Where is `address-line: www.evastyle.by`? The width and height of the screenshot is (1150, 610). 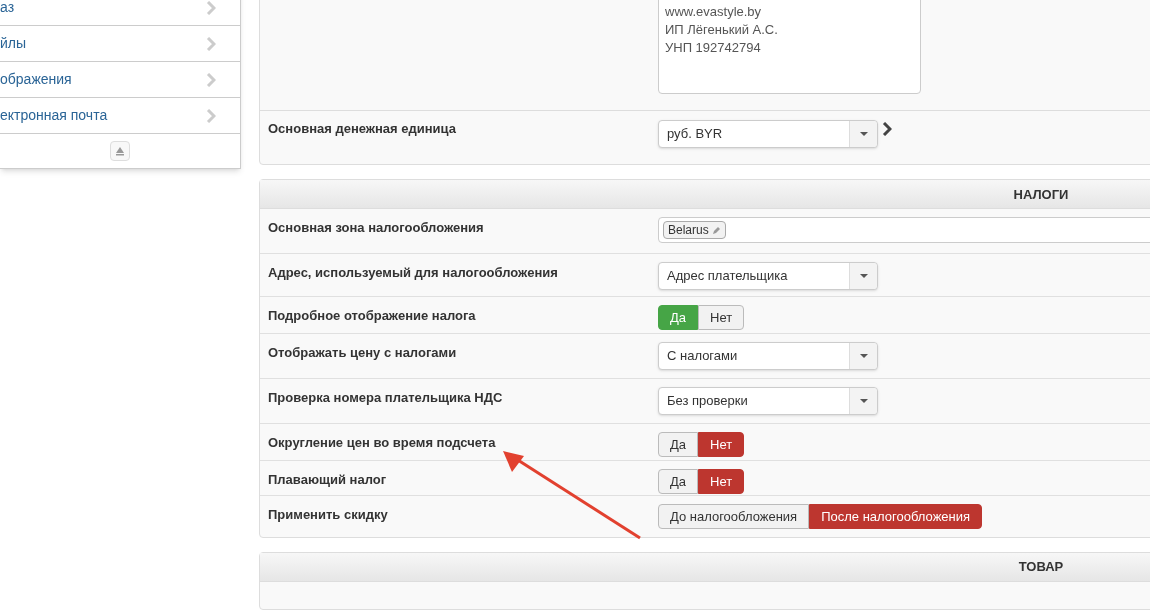 address-line: www.evastyle.by is located at coordinates (714, 12).